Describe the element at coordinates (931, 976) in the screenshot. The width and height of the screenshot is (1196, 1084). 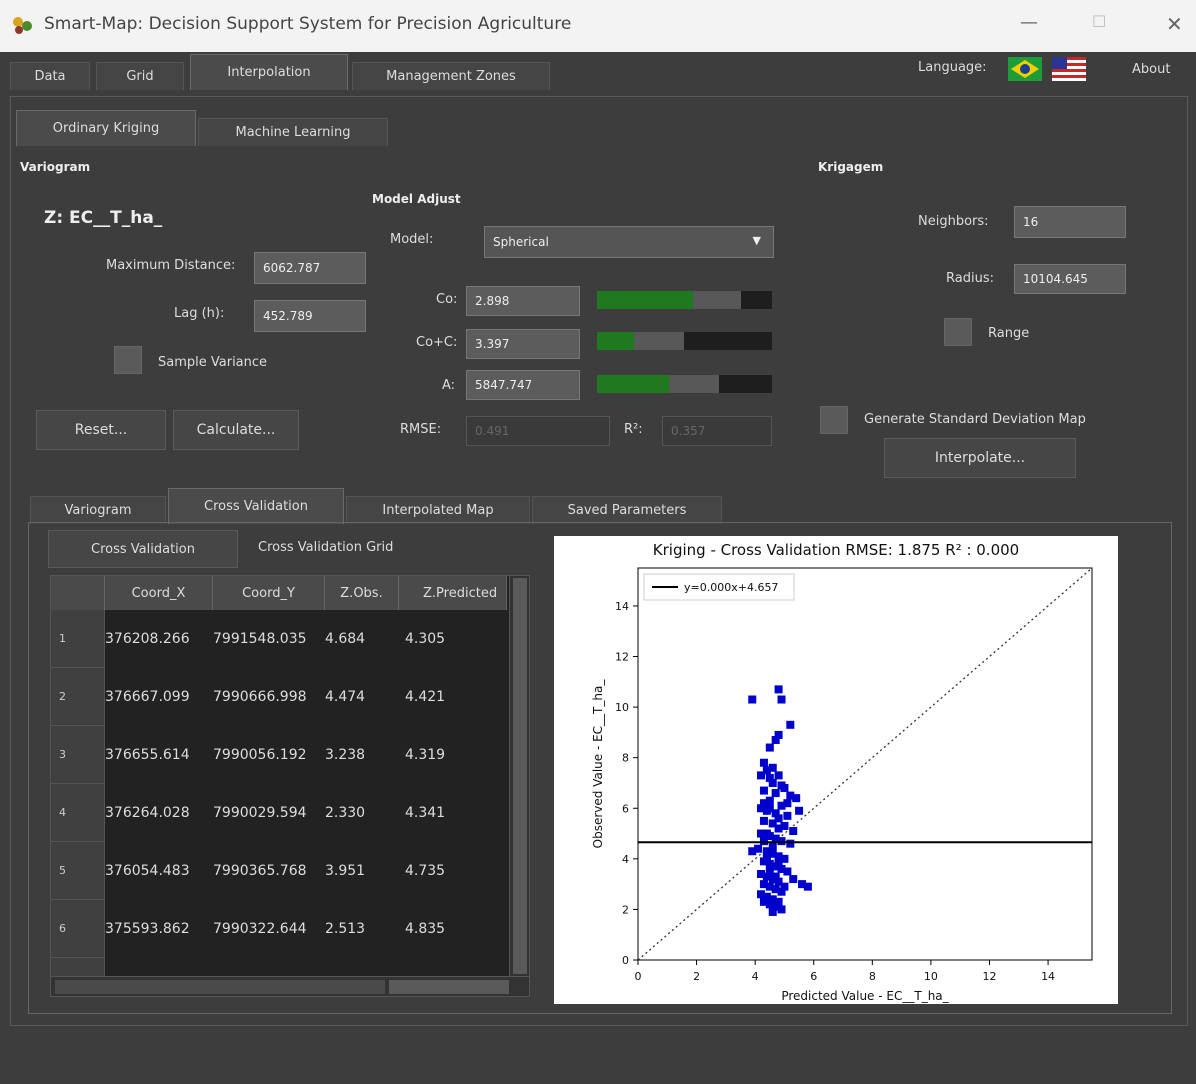
I see `x-tick-label: 10` at that location.